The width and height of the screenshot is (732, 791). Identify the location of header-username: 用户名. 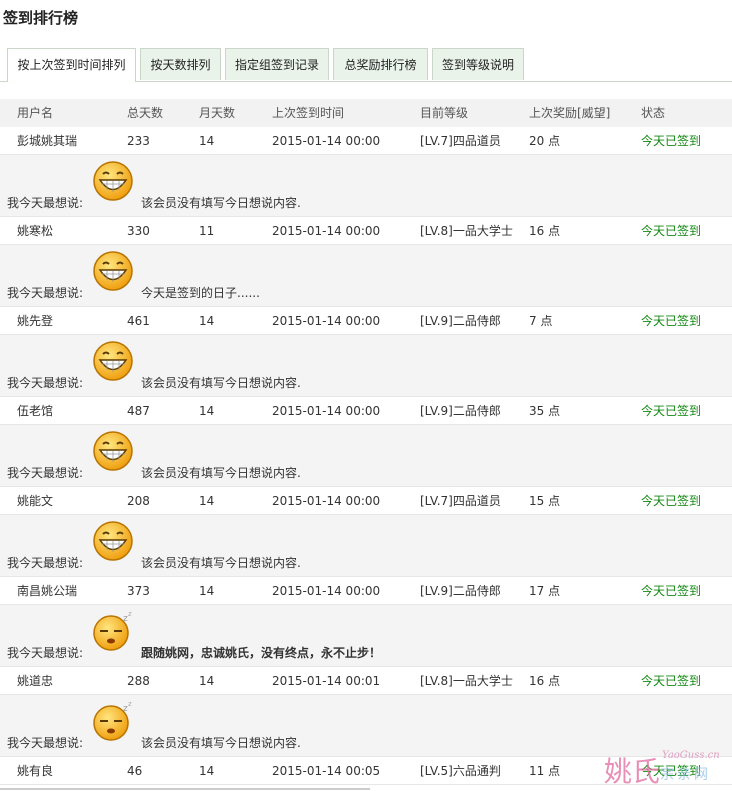
(35, 113).